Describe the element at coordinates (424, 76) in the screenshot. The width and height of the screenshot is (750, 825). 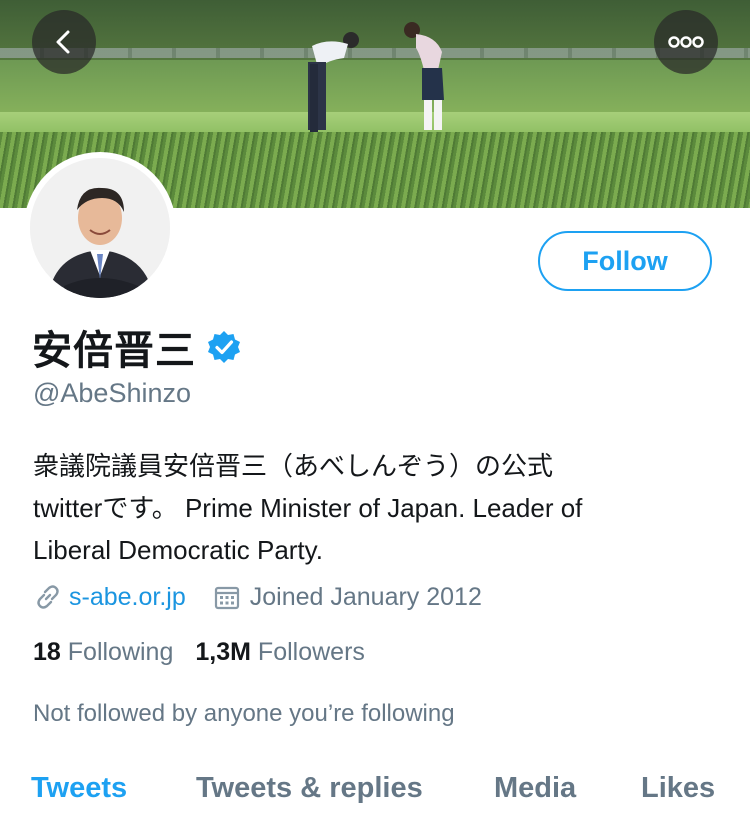
I see `banner-figure-right` at that location.